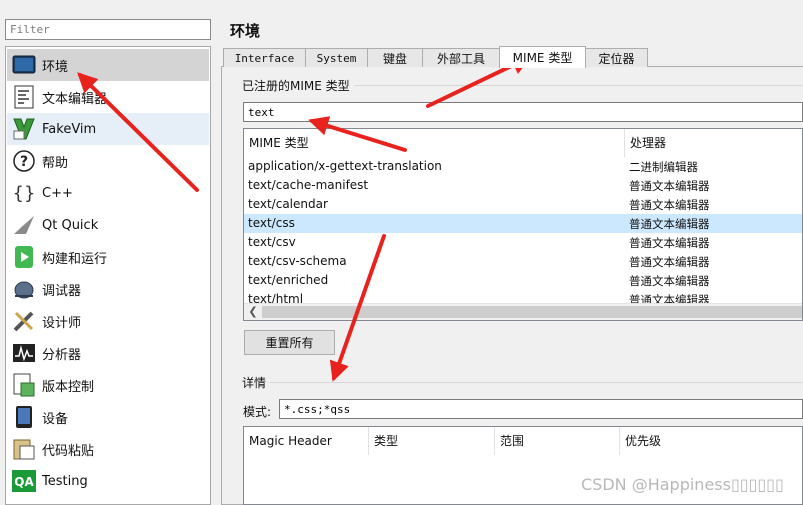 The height and width of the screenshot is (505, 803). Describe the element at coordinates (289, 342) in the screenshot. I see `reset-all-button: 重置所有` at that location.